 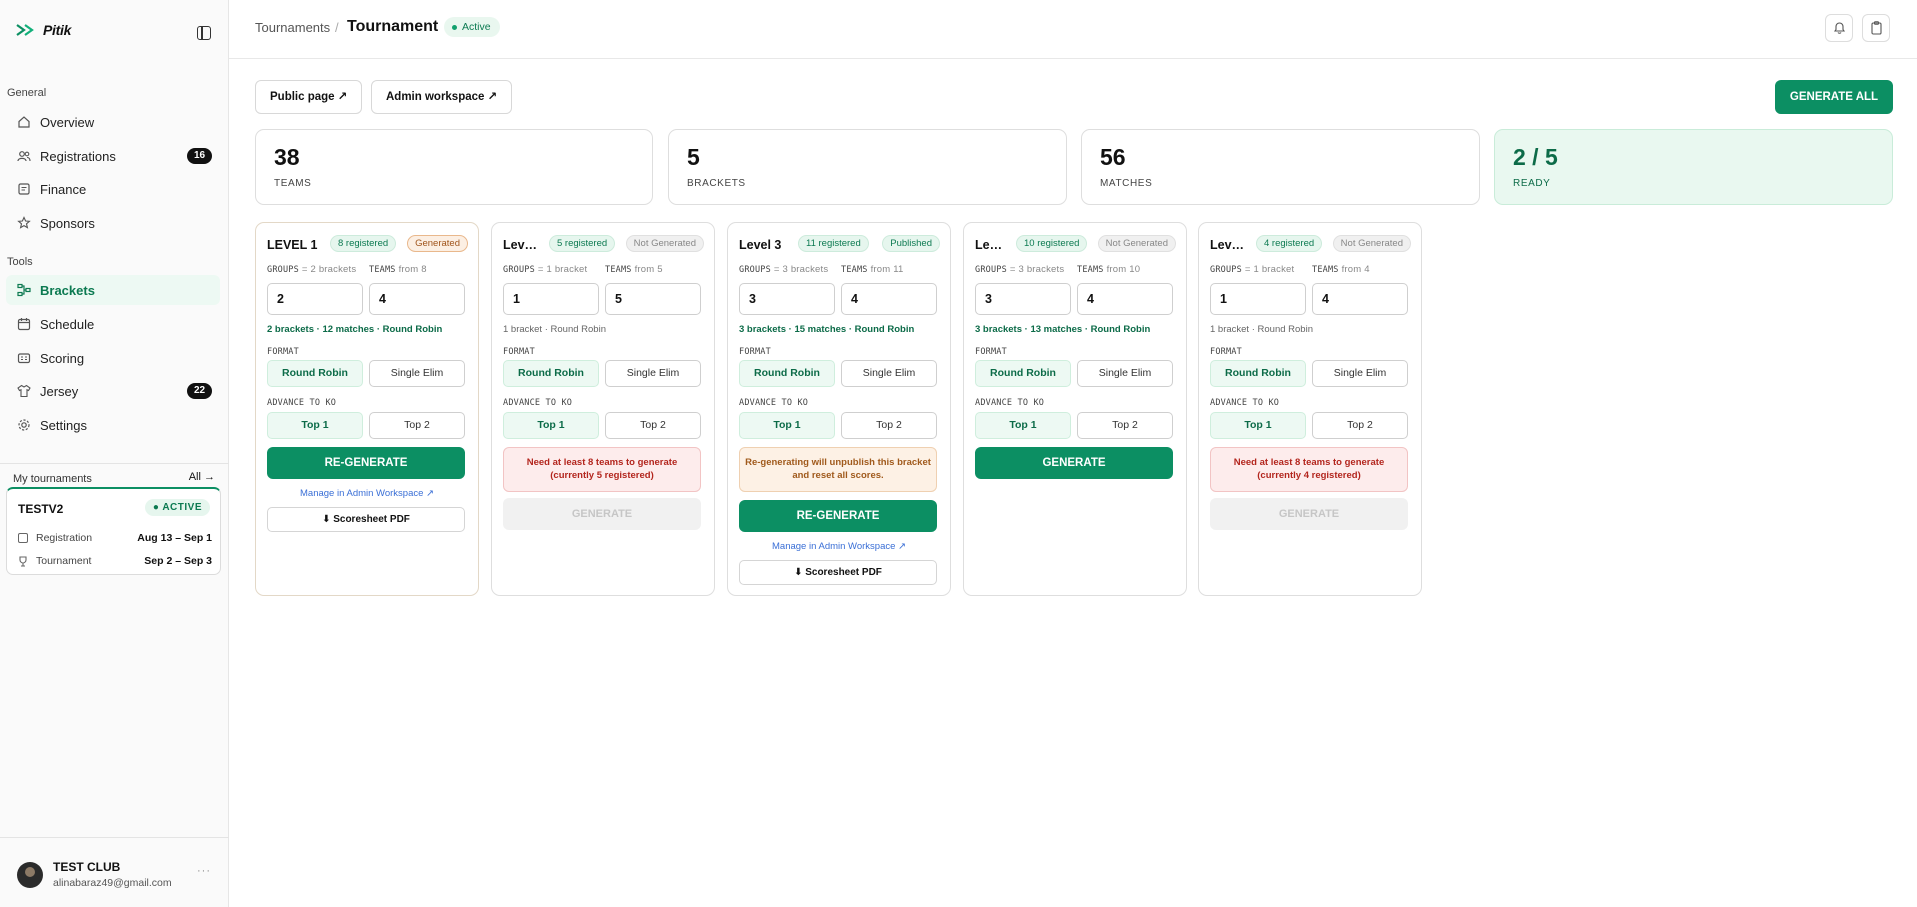 What do you see at coordinates (442, 97) in the screenshot?
I see `admin-workspace-button: Admin workspace ↗` at bounding box center [442, 97].